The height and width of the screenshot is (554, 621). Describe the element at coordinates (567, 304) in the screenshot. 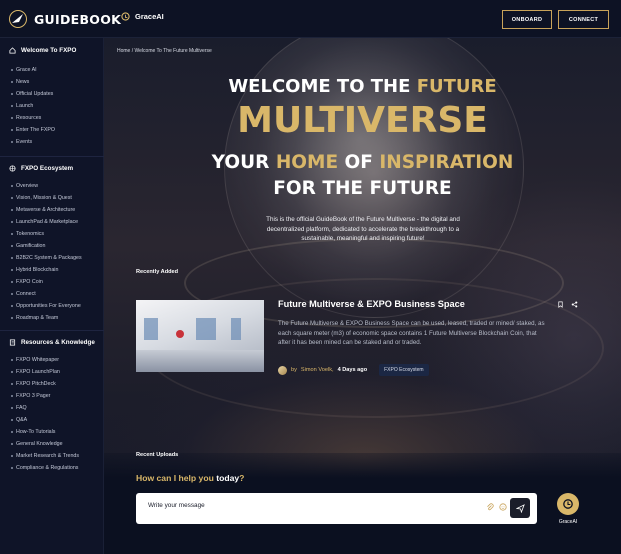

I see `card-actions` at that location.